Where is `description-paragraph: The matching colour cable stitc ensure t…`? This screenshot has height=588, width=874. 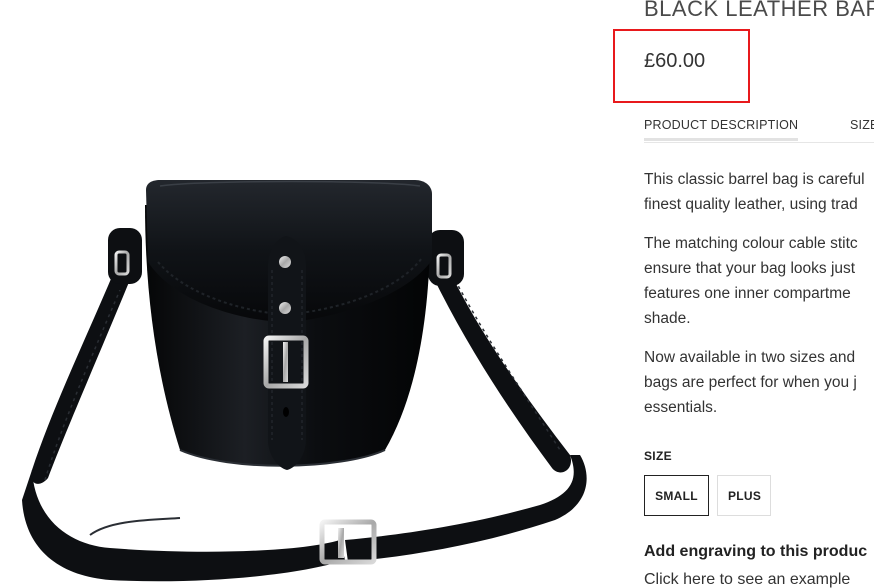
description-paragraph: The matching colour cable stitc ensure t… is located at coordinates (759, 281).